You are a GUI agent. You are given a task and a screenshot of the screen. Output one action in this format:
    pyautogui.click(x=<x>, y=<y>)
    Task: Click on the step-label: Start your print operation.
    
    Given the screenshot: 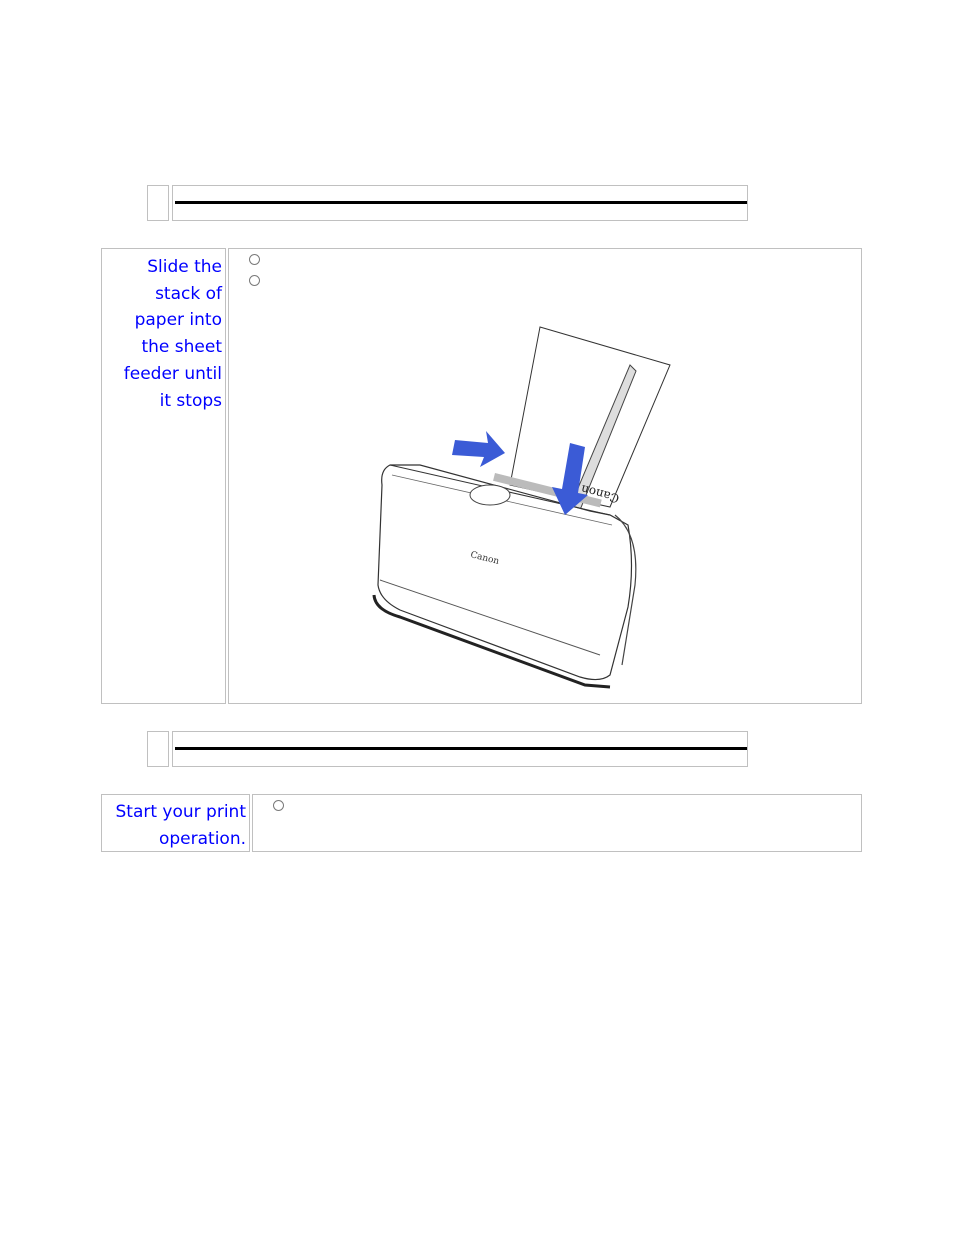 What is the action you would take?
    pyautogui.click(x=175, y=823)
    